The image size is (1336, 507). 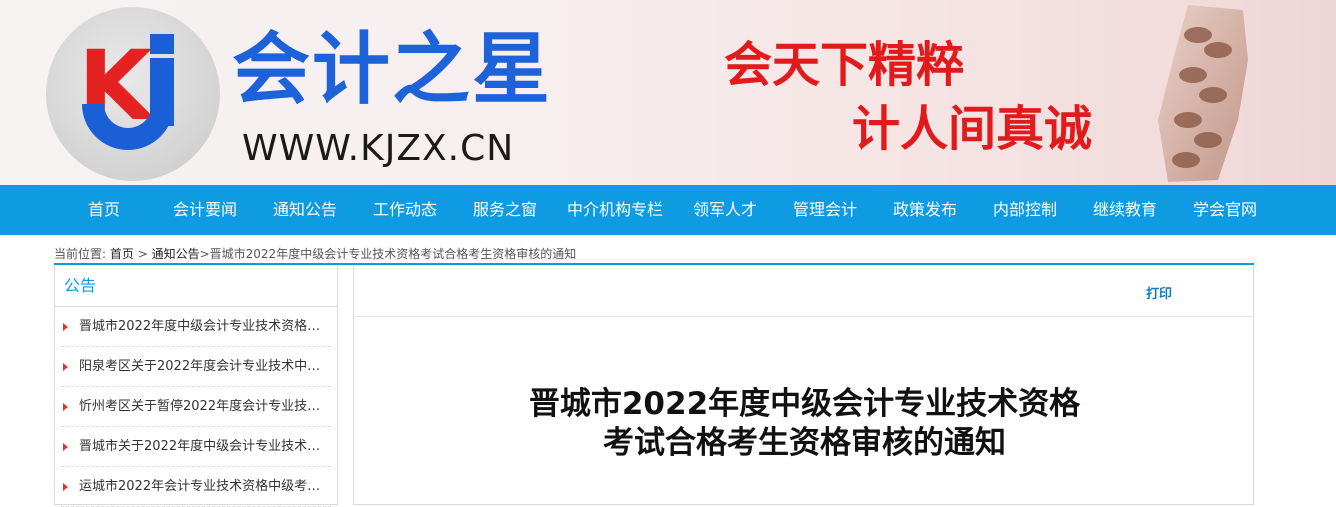 What do you see at coordinates (1025, 210) in the screenshot?
I see `nav-item-internal-control: 内部控制` at bounding box center [1025, 210].